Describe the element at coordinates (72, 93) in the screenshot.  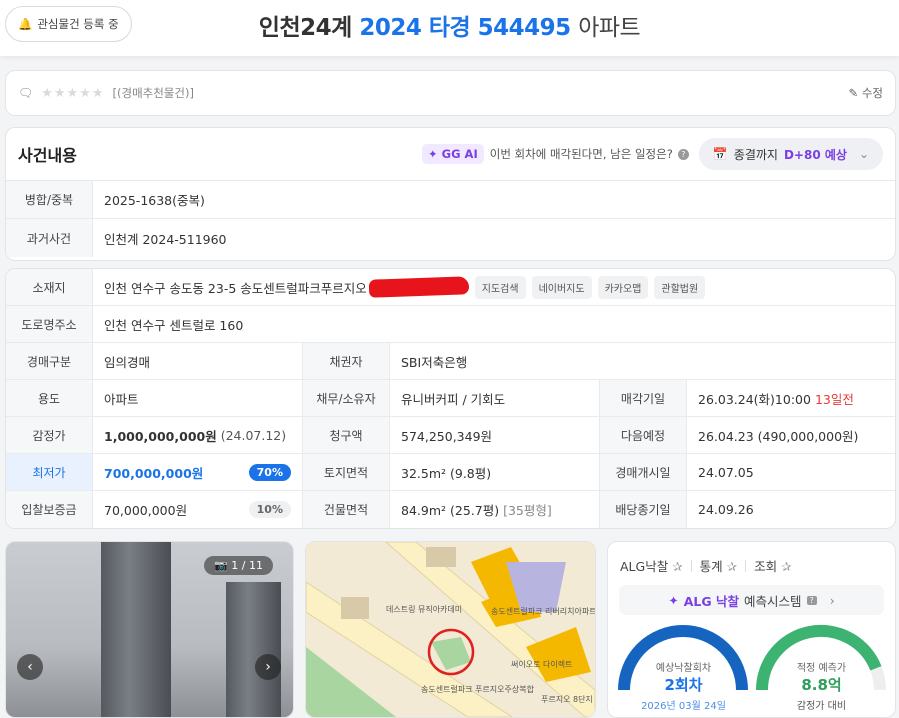
I see `star-rating: ★★★★★` at that location.